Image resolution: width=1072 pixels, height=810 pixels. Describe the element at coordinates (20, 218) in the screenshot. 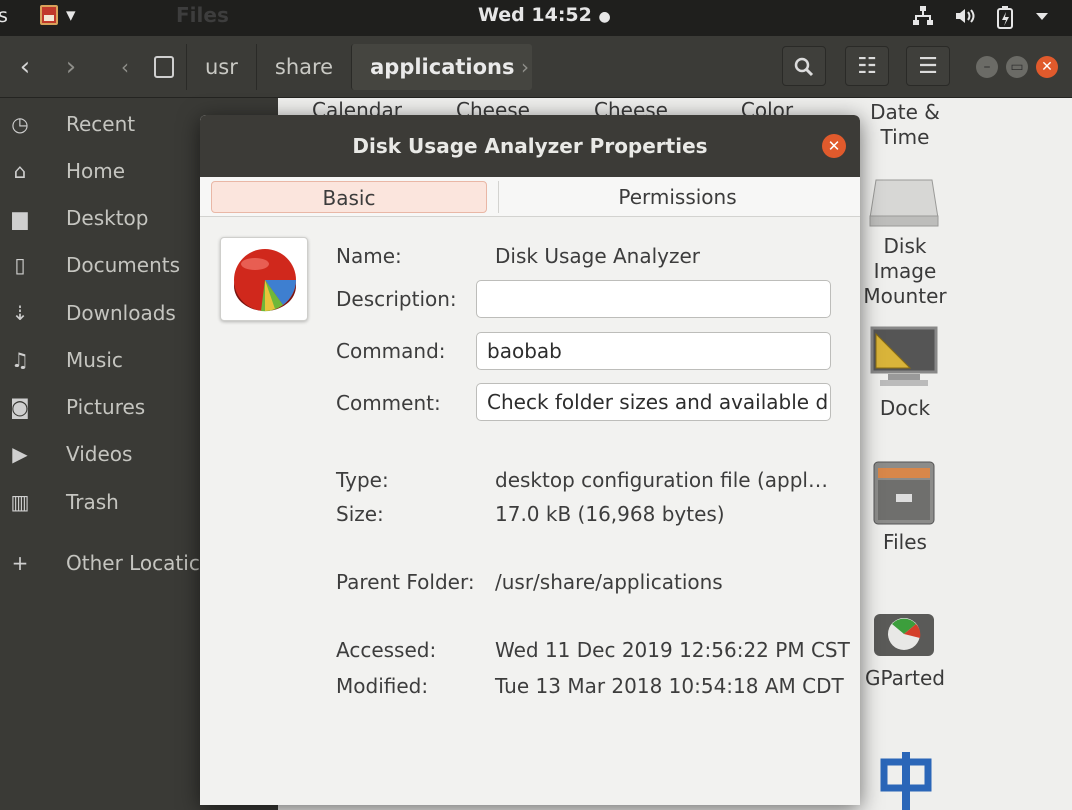

I see `folder-icon: ▆` at that location.